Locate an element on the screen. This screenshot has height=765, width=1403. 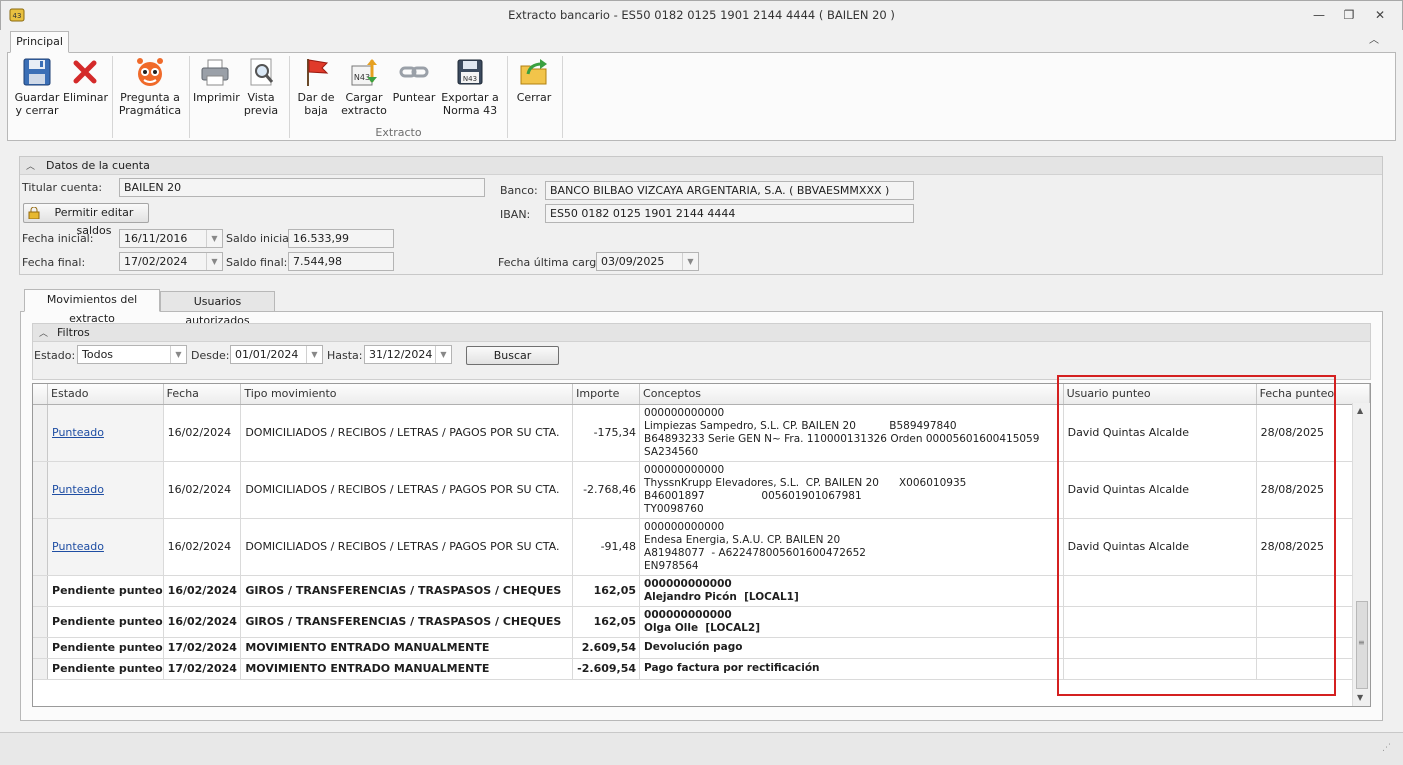
print-button: Imprimir is located at coordinates (216, 80).